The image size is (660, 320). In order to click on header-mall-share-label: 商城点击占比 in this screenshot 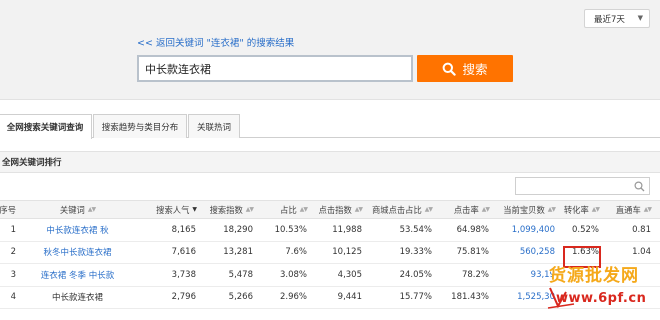, I will do `click(396, 209)`.